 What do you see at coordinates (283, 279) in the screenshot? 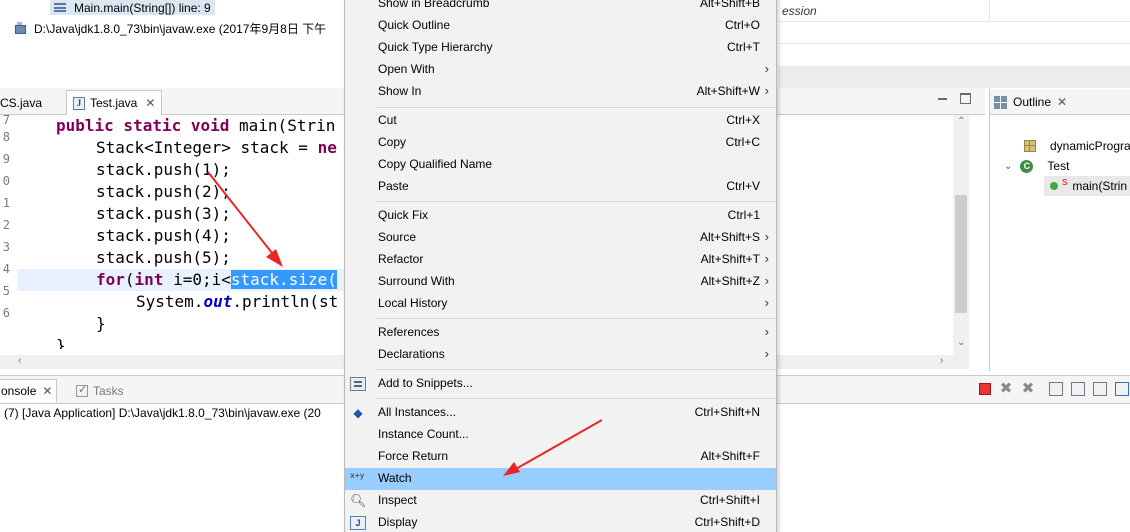
I see `selected-expression: stack.size(` at bounding box center [283, 279].